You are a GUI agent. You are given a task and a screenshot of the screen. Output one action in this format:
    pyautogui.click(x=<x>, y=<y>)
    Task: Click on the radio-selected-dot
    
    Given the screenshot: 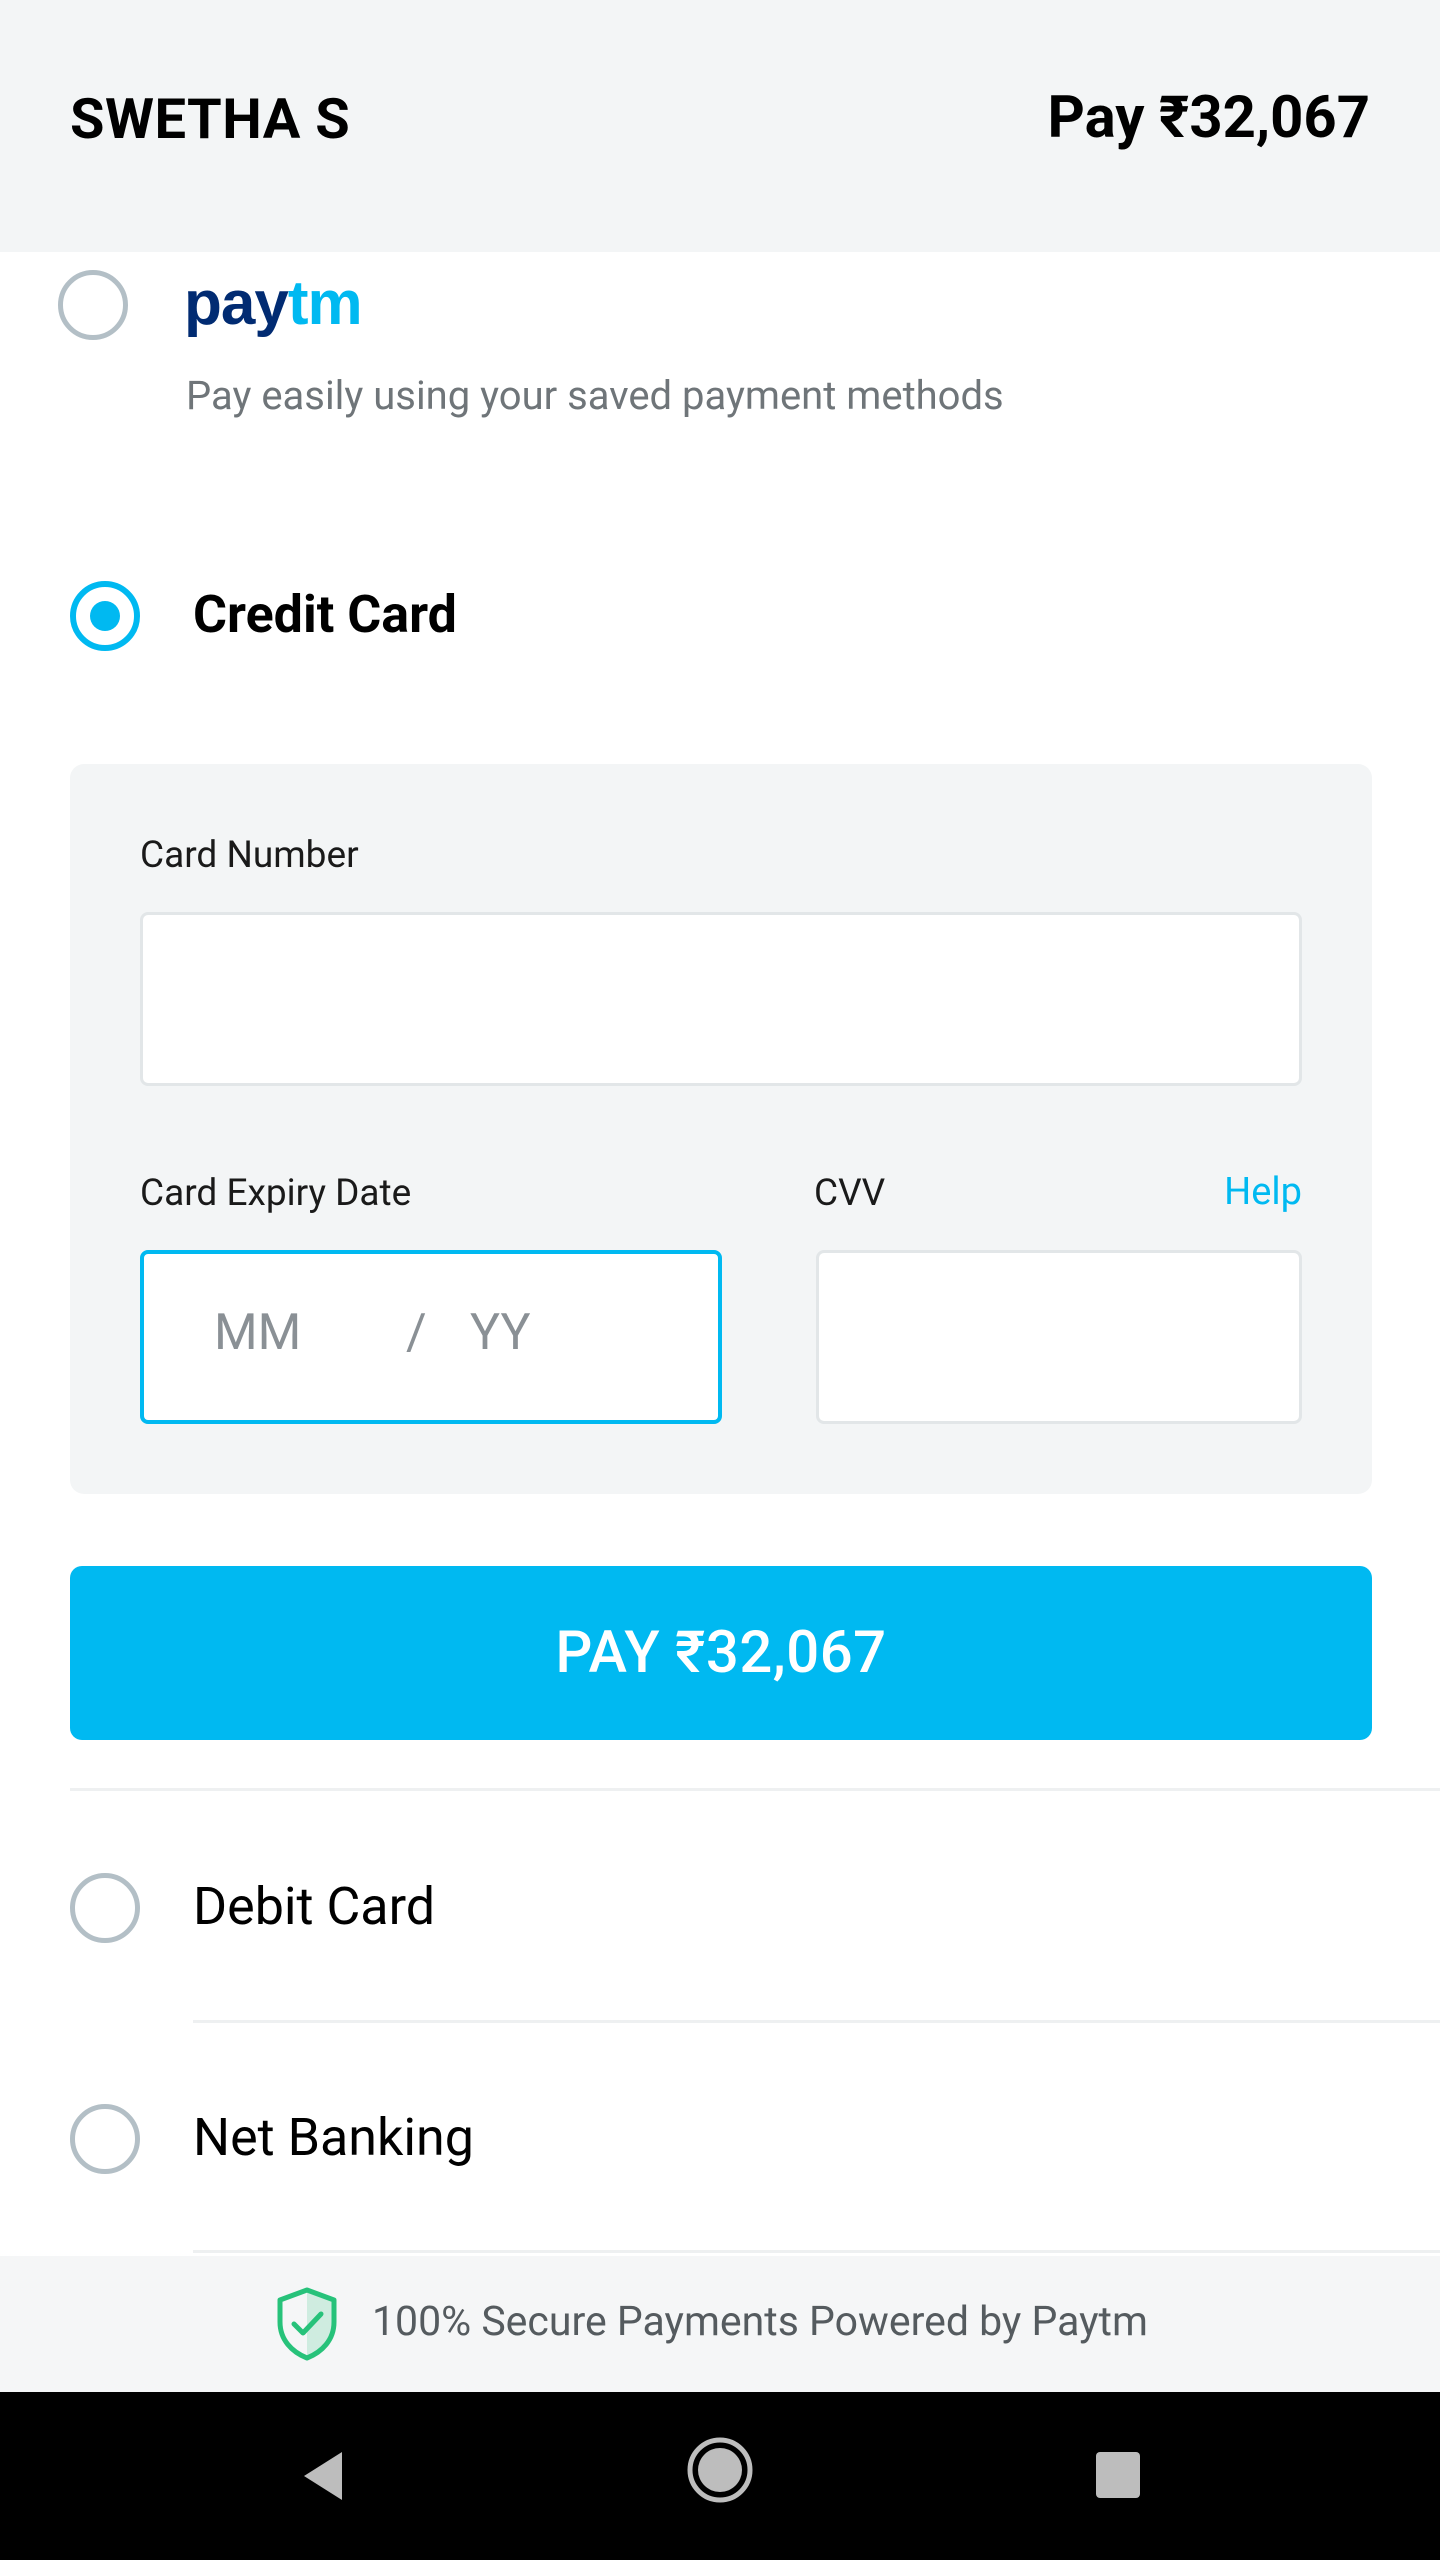 What is the action you would take?
    pyautogui.click(x=105, y=616)
    